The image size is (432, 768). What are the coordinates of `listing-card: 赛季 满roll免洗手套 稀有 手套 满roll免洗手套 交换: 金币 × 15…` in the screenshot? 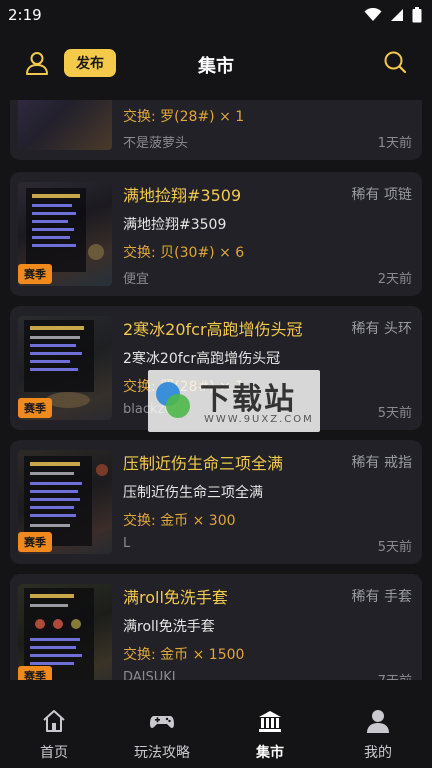 It's located at (216, 627).